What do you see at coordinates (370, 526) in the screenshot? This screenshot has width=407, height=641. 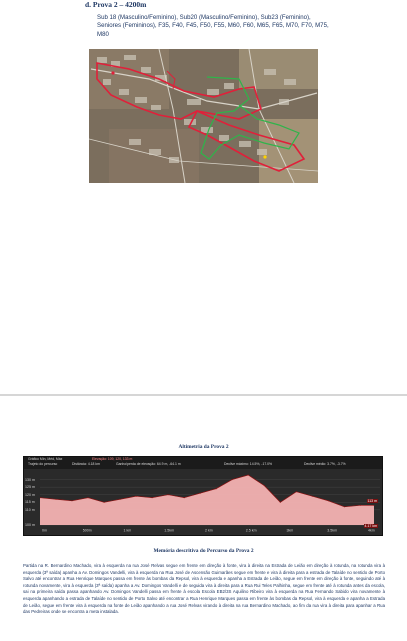 I see `end-distance-label: 4.17 km` at bounding box center [370, 526].